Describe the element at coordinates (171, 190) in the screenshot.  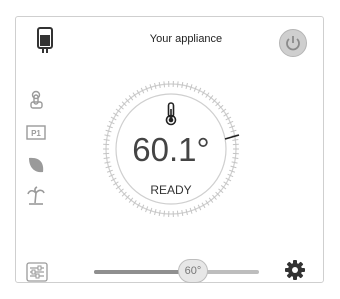
I see `status-text: READY` at that location.